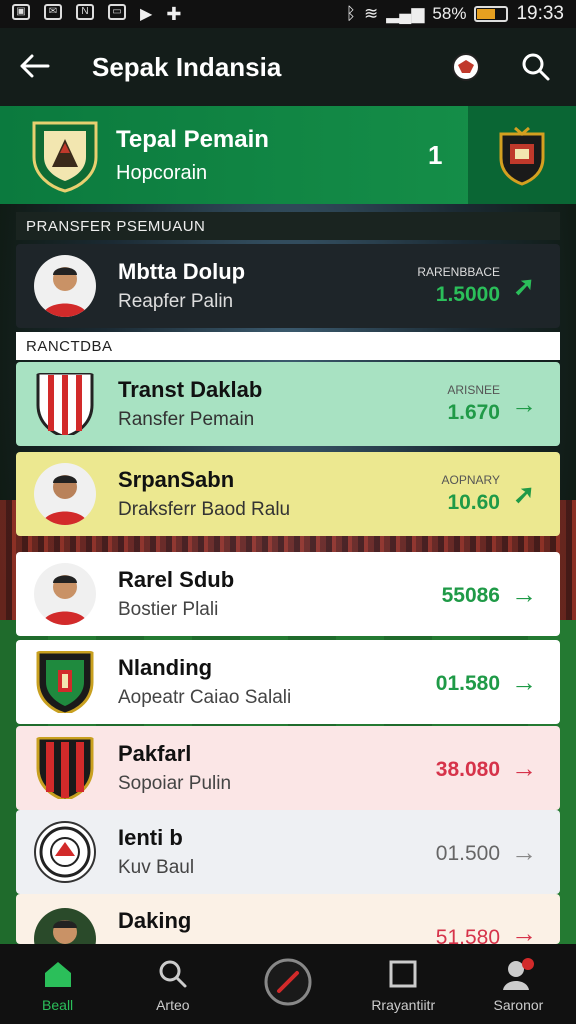 This screenshot has width=576, height=1024. Describe the element at coordinates (288, 852) in the screenshot. I see `list-item: Ienti b Kuv Baul 01.500 →` at that location.